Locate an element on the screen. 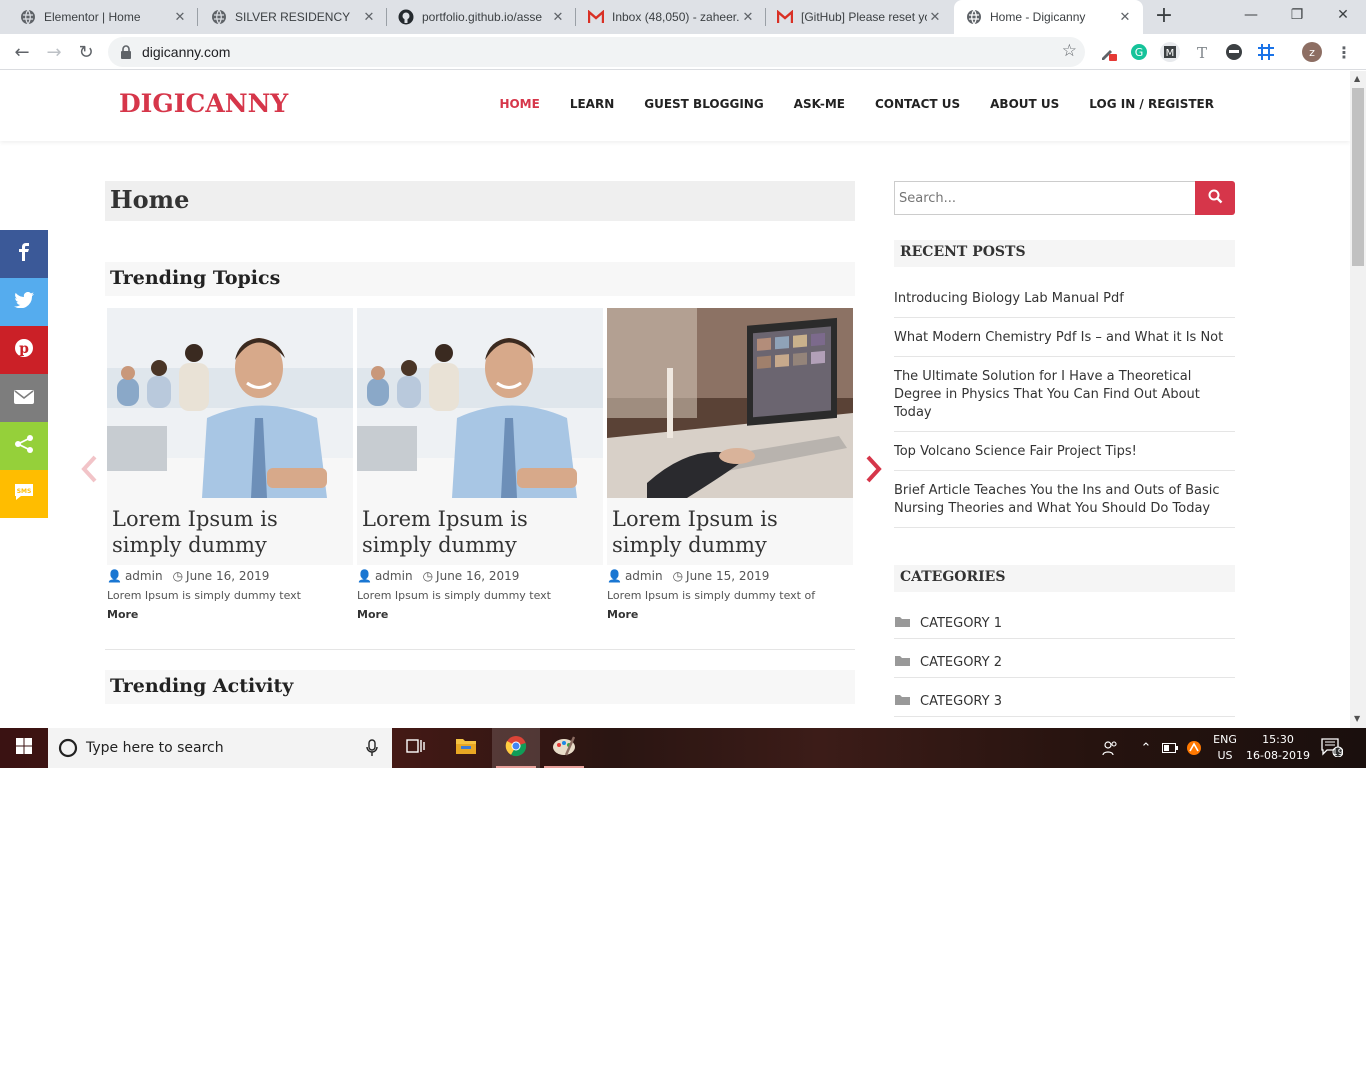 The width and height of the screenshot is (1366, 1066). pinterest-share-button: p is located at coordinates (24, 350).